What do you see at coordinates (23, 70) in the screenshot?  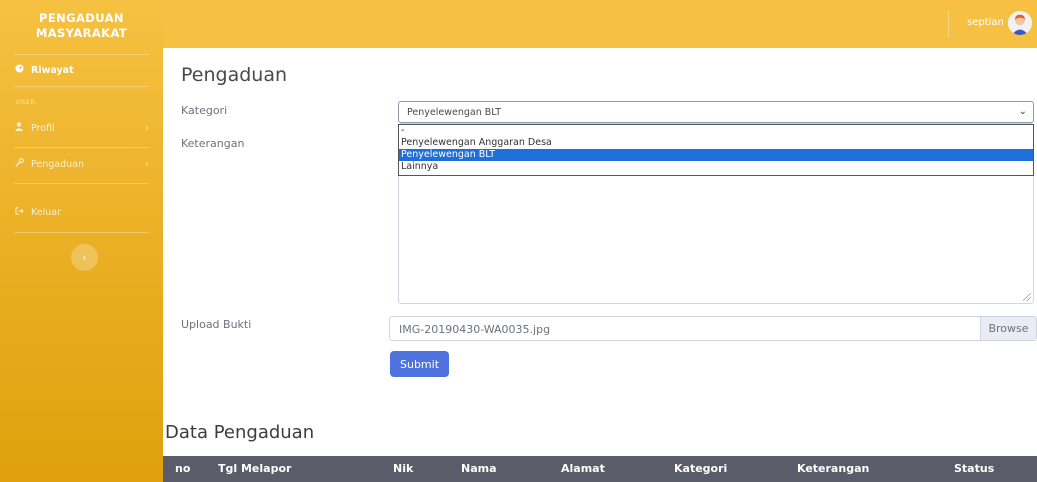 I see `dashboard-icon` at bounding box center [23, 70].